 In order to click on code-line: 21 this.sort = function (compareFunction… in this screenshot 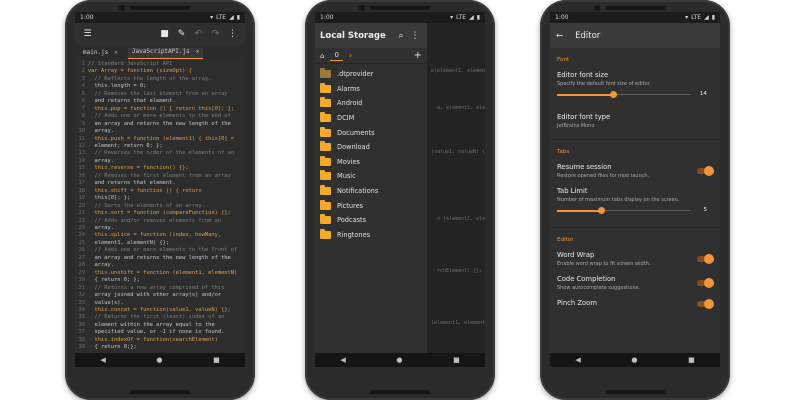, I will do `click(160, 213)`.